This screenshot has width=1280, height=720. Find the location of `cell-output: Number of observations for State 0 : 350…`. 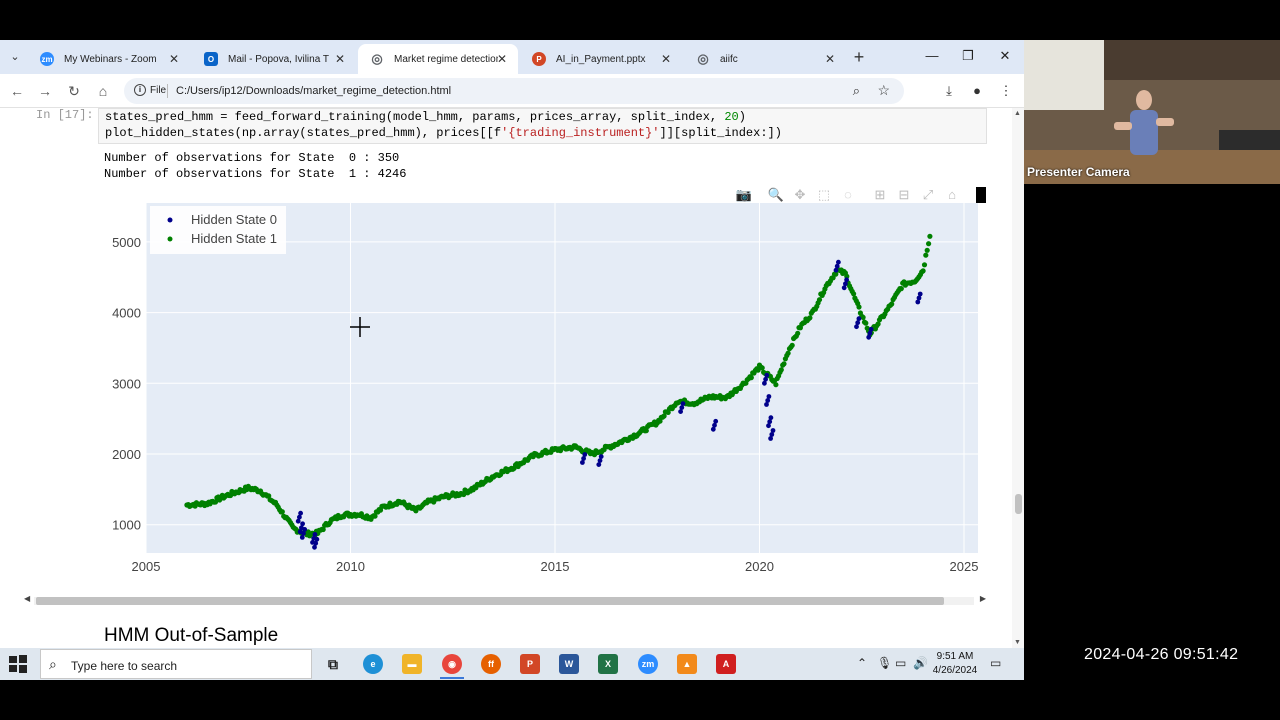

cell-output: Number of observations for State 0 : 350… is located at coordinates (255, 166).